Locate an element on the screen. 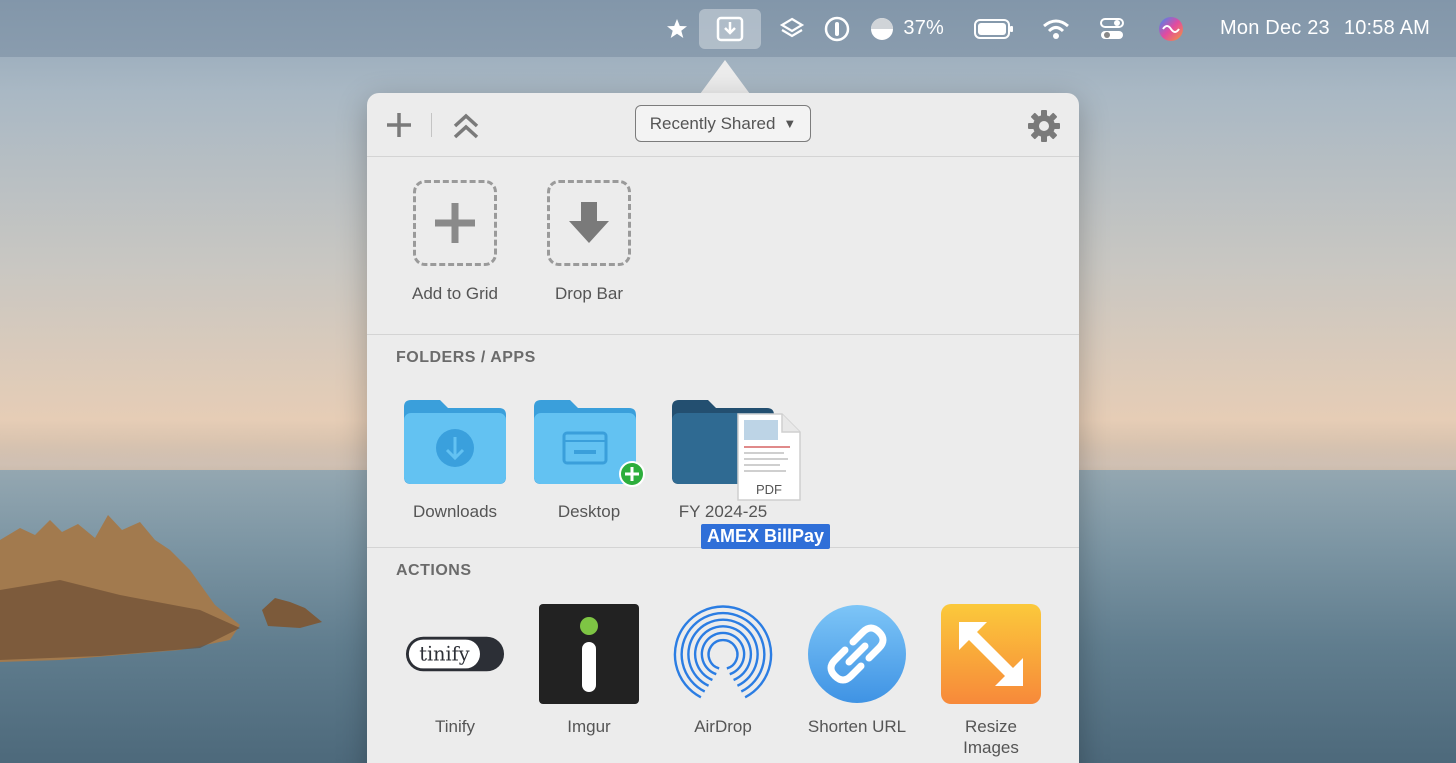 The width and height of the screenshot is (1456, 763). tinify-logo-text: tinify is located at coordinates (444, 654).